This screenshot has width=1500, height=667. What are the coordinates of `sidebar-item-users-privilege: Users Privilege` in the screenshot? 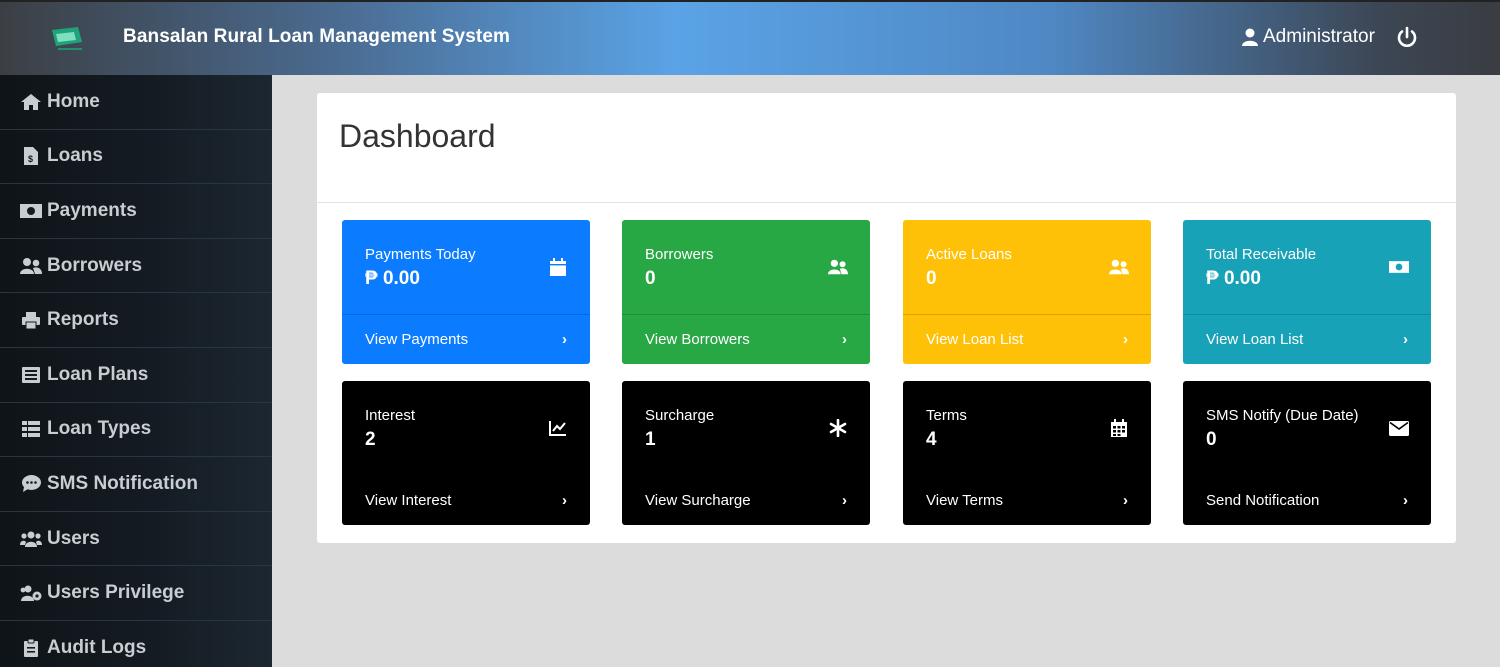 It's located at (136, 593).